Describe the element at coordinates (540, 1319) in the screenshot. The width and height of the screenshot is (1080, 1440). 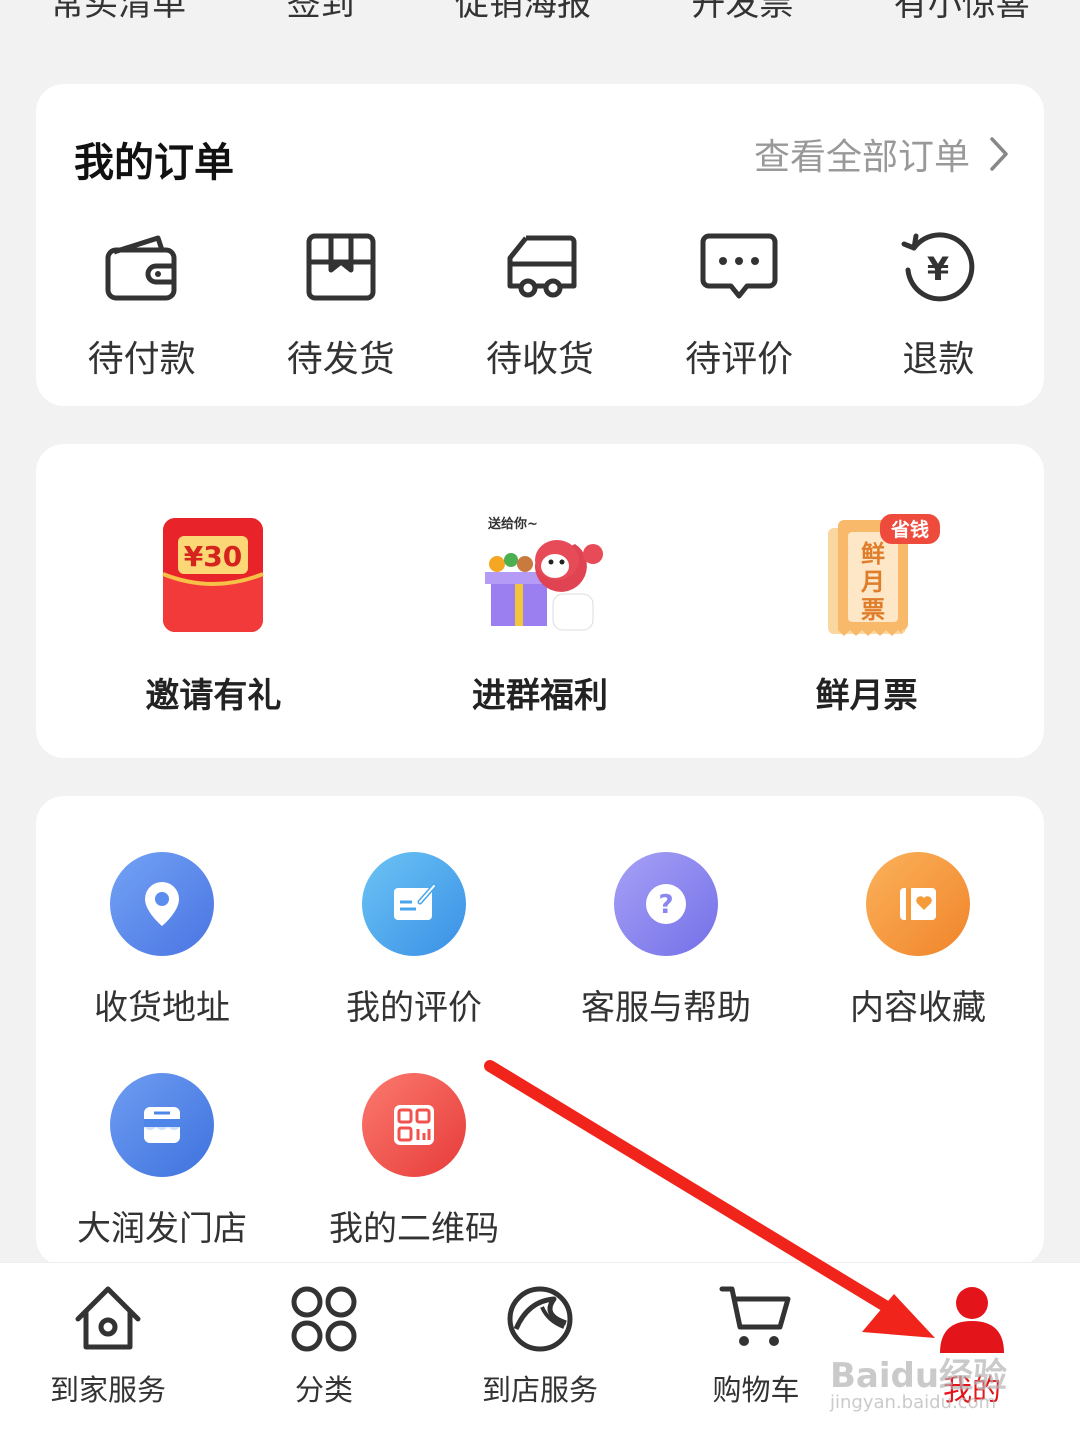
I see `store-service-icon` at that location.